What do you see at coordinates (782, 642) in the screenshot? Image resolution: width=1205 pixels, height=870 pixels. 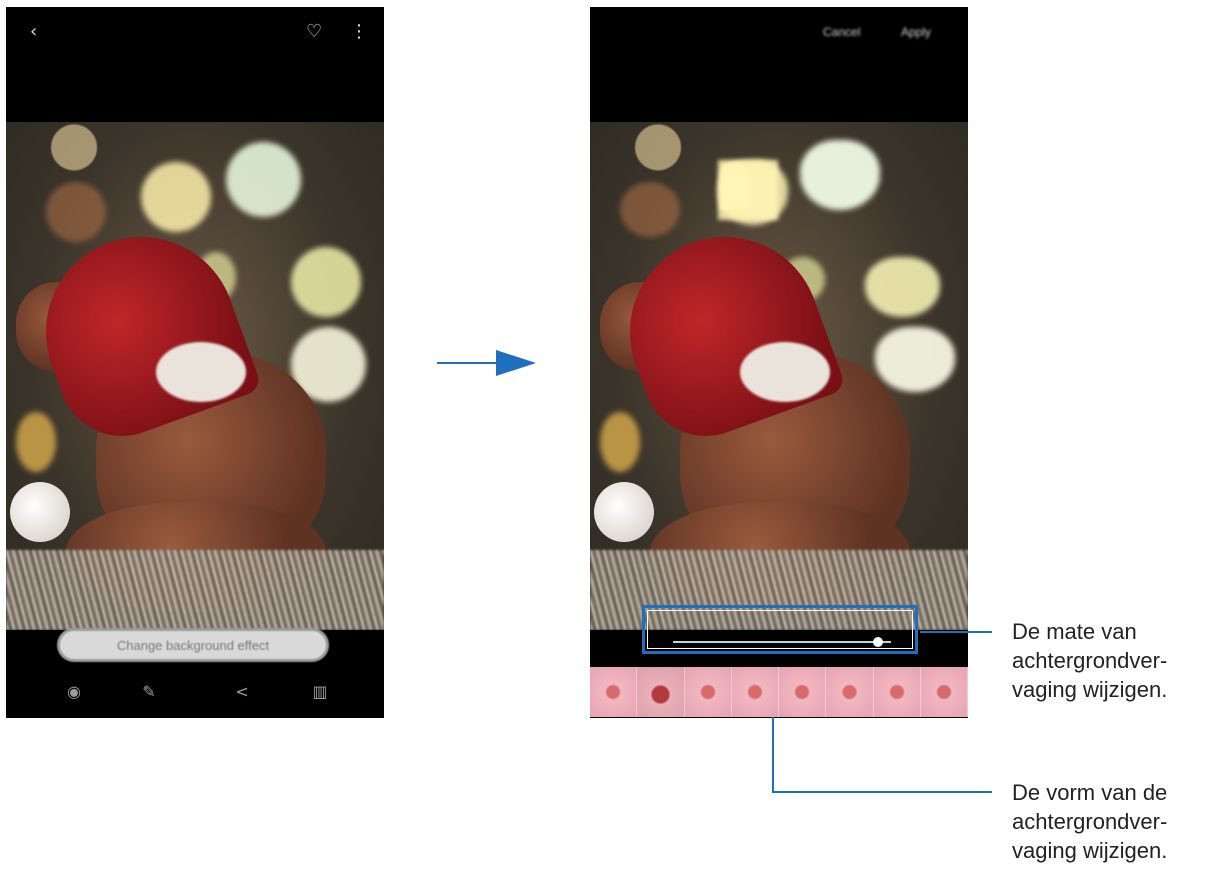 I see `blur-strength-slider` at bounding box center [782, 642].